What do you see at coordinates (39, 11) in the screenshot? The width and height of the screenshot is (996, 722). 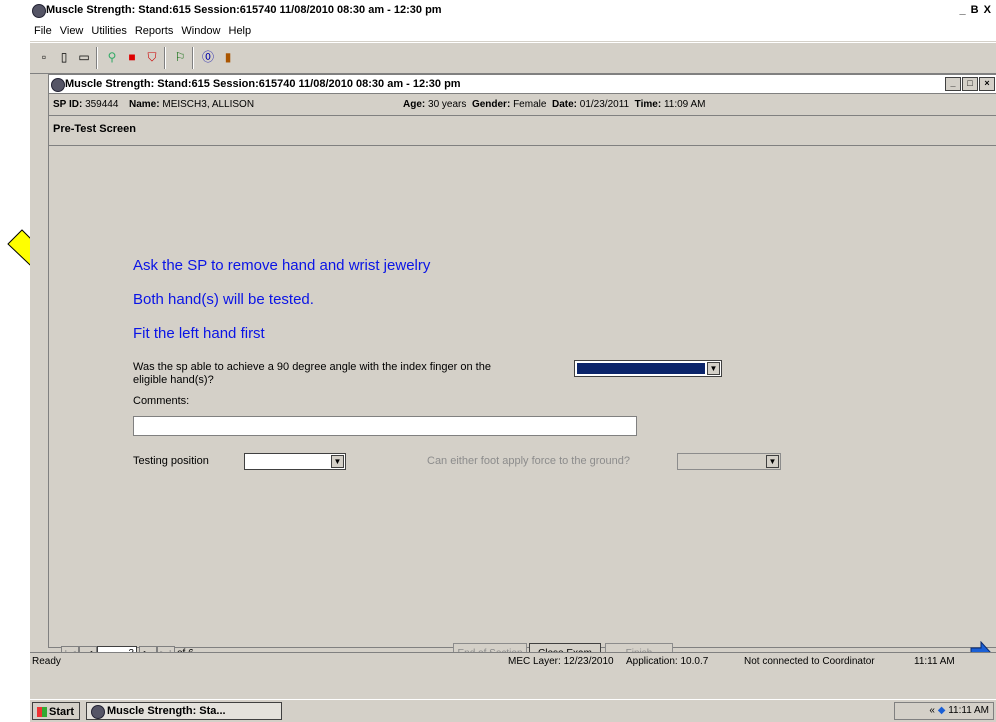 I see `app-icon` at bounding box center [39, 11].